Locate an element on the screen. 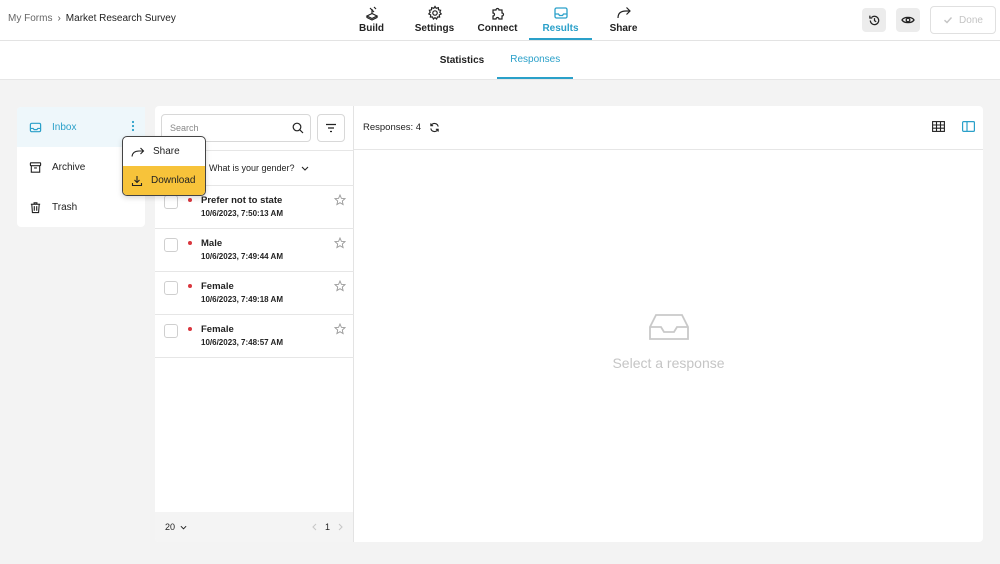 The image size is (1000, 564). table-view-icon is located at coordinates (938, 126).